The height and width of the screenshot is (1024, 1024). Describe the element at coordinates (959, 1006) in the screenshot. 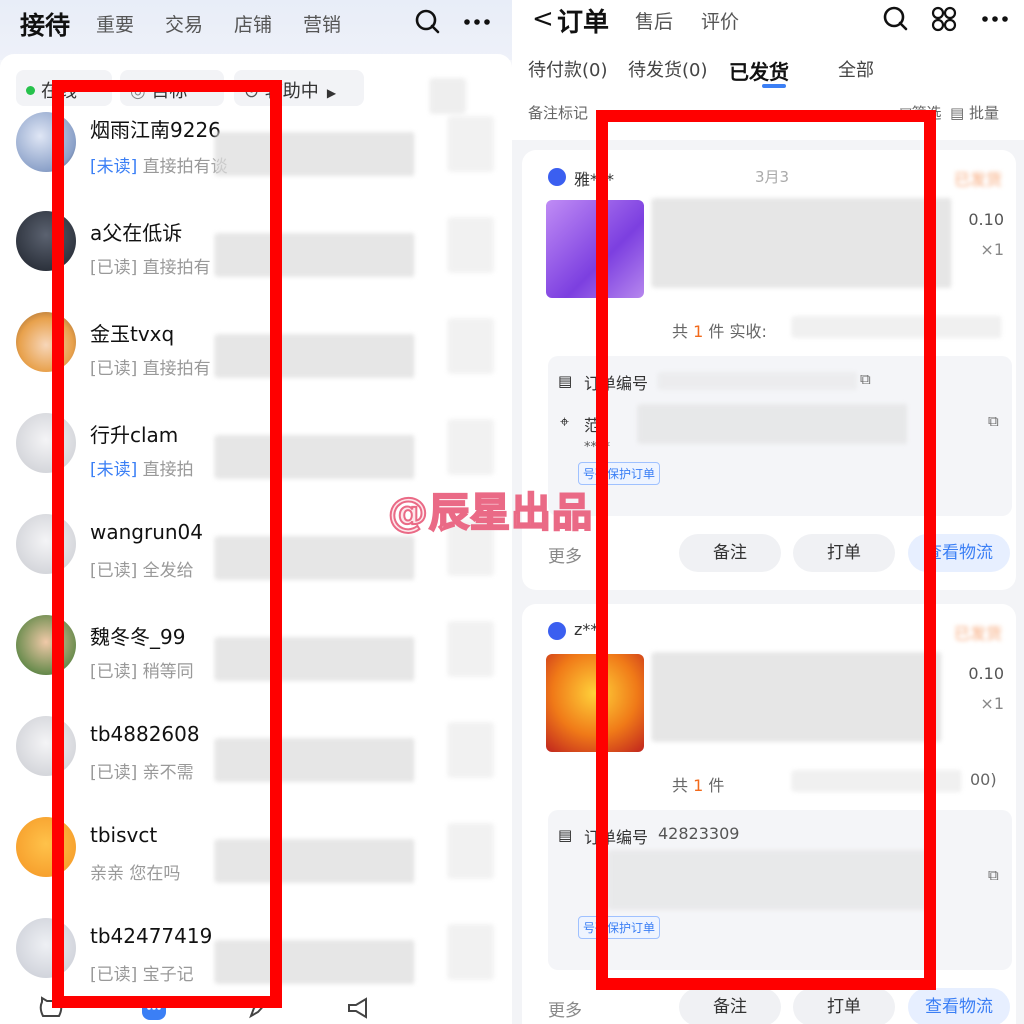

I see `view-logistics-button: 查看物流` at that location.